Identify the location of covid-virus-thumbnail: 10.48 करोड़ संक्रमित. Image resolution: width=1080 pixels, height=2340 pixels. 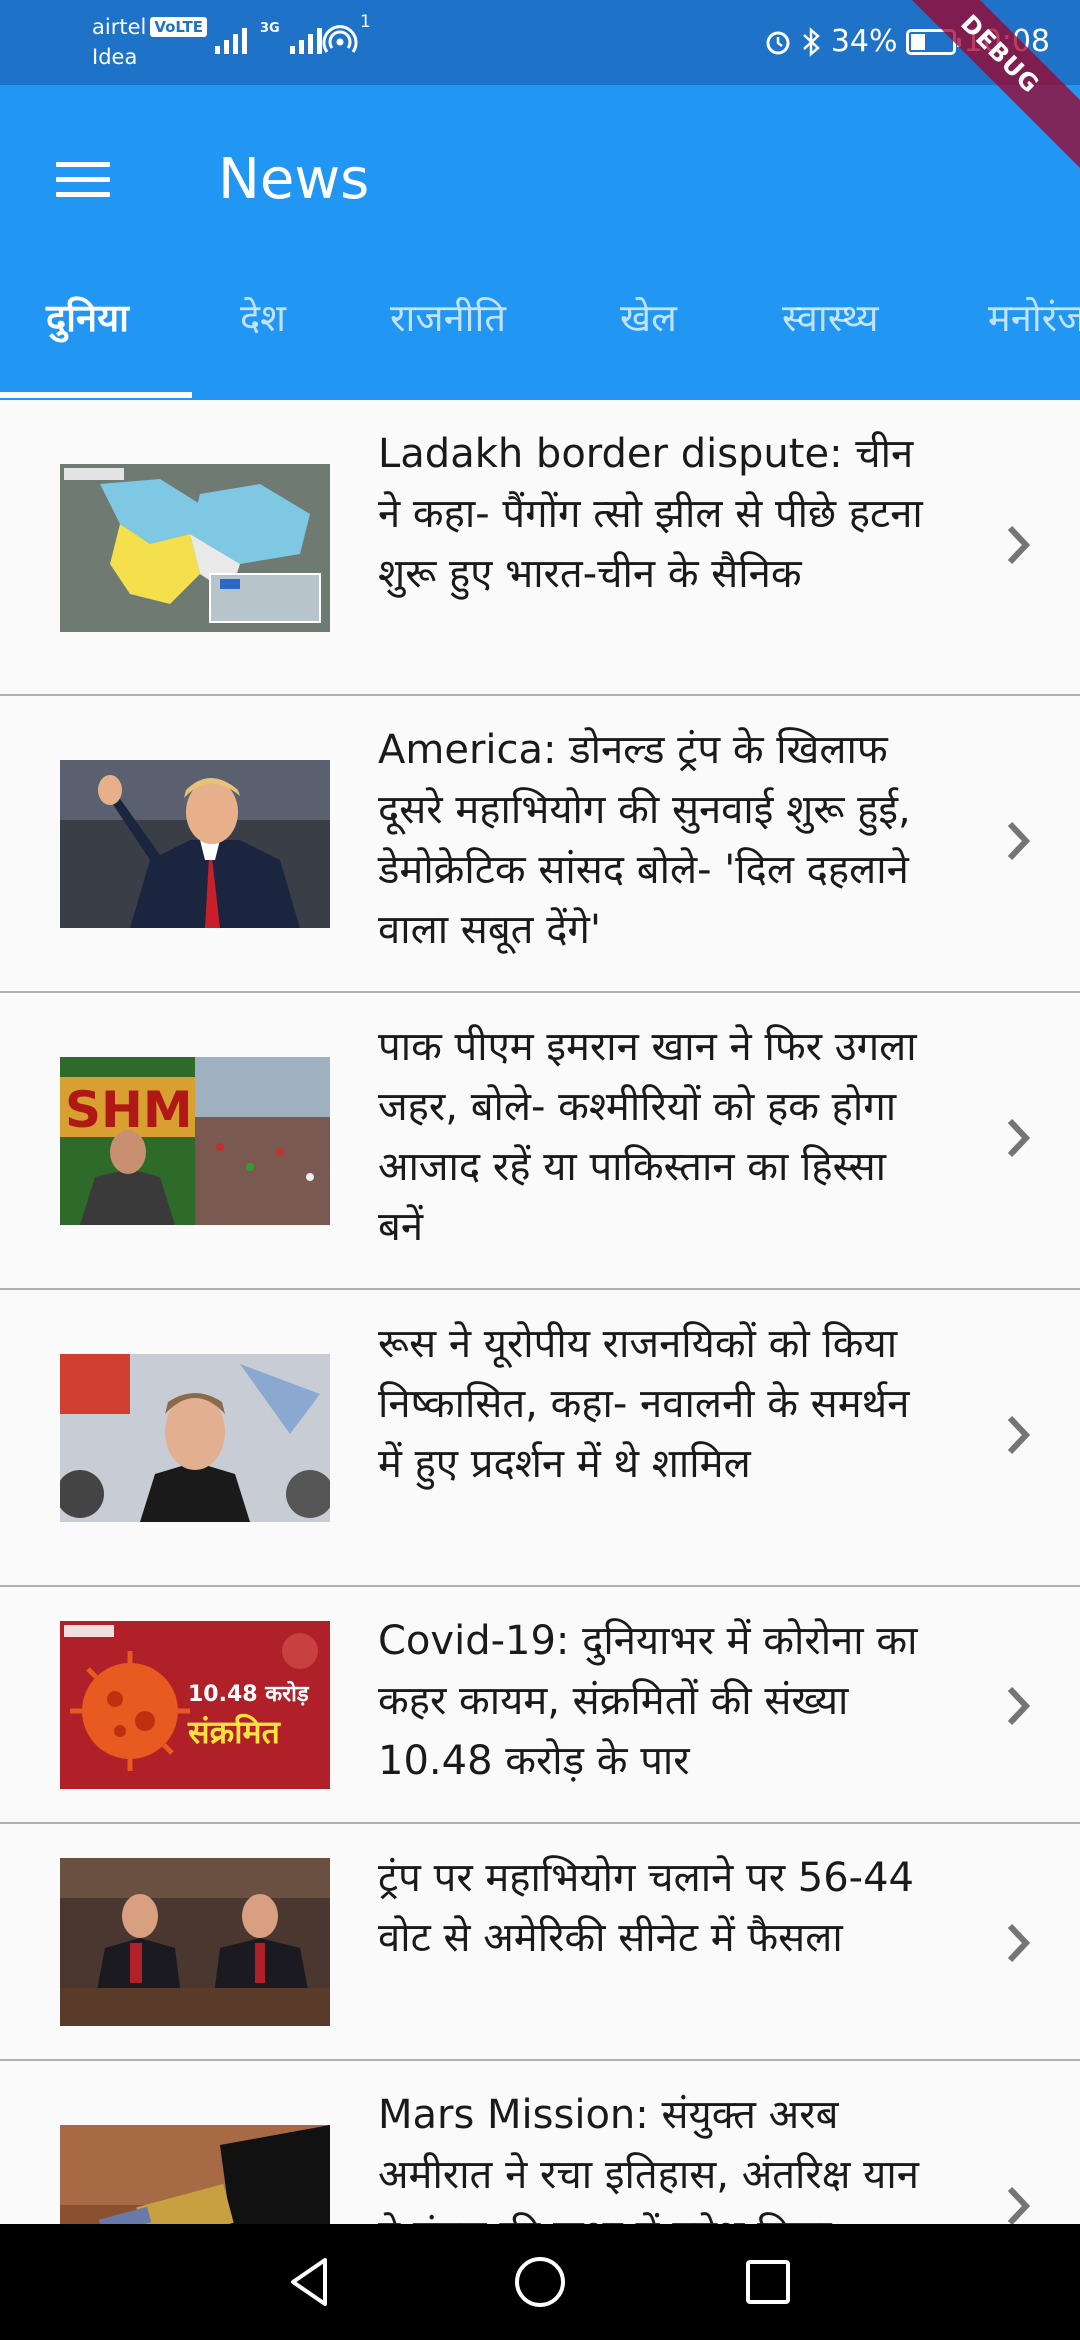
(195, 1705).